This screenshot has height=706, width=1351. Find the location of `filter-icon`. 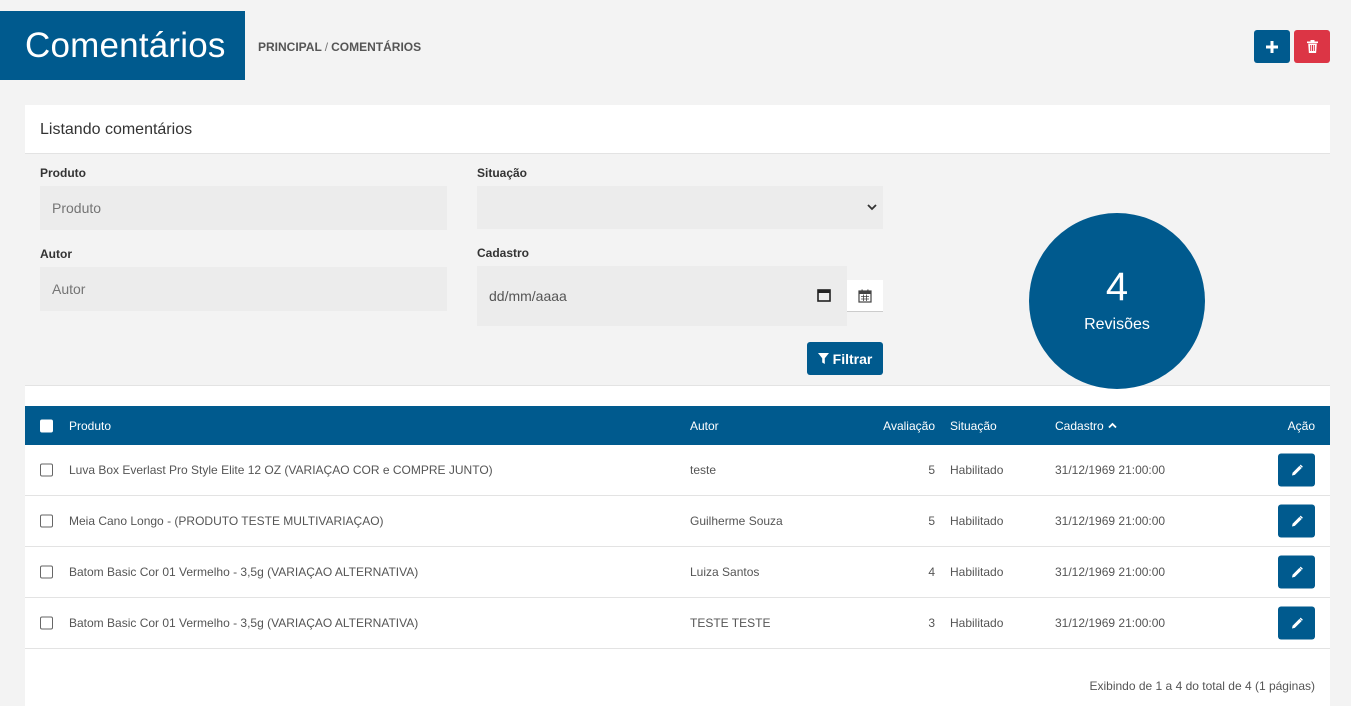

filter-icon is located at coordinates (823, 358).